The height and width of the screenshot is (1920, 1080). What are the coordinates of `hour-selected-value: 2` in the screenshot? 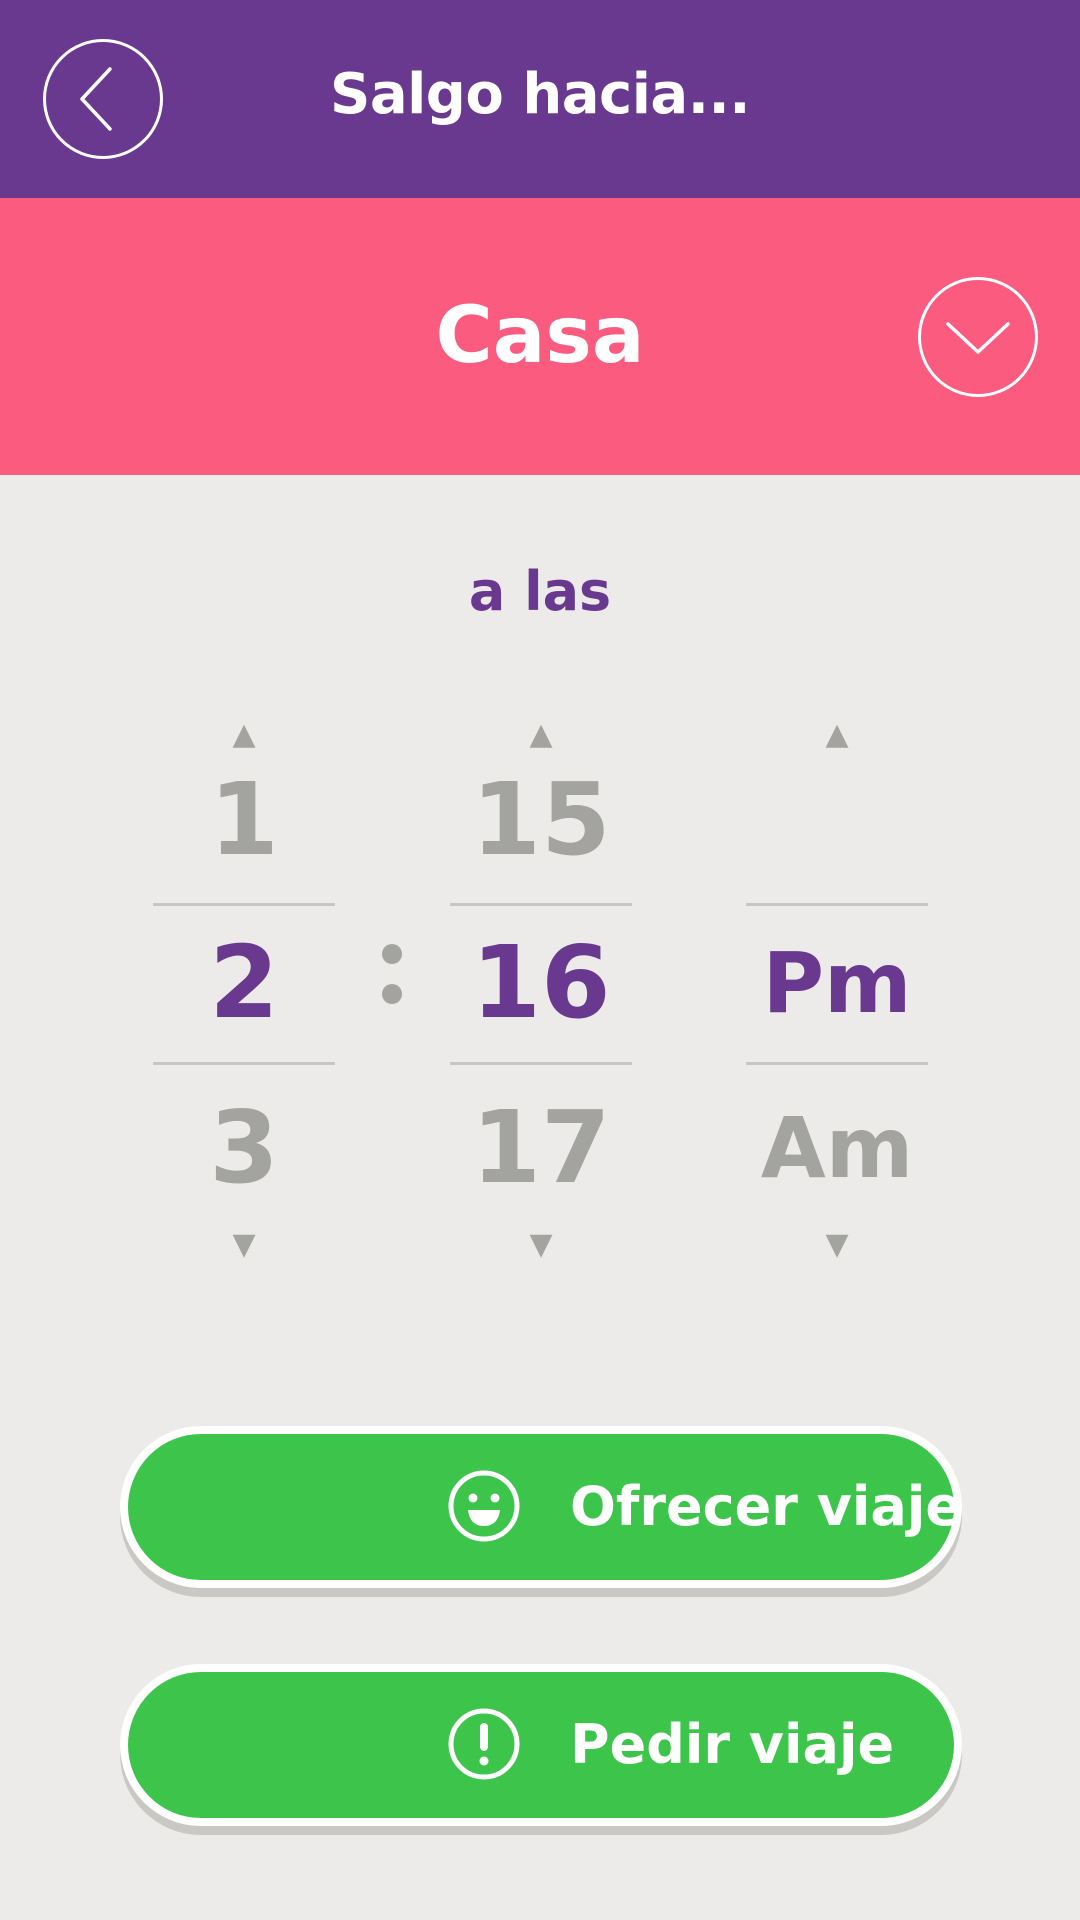 It's located at (244, 982).